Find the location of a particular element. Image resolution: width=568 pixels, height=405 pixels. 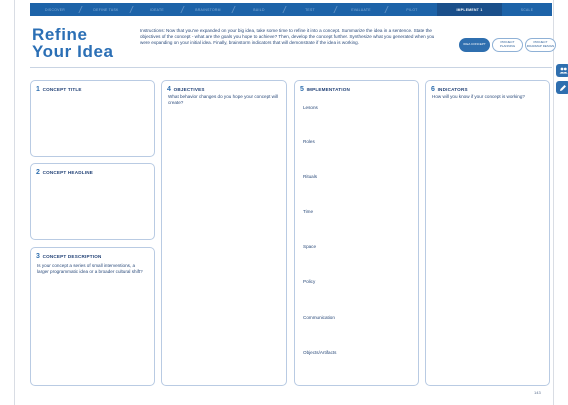

impl-item-communication: Communication is located at coordinates (319, 317).